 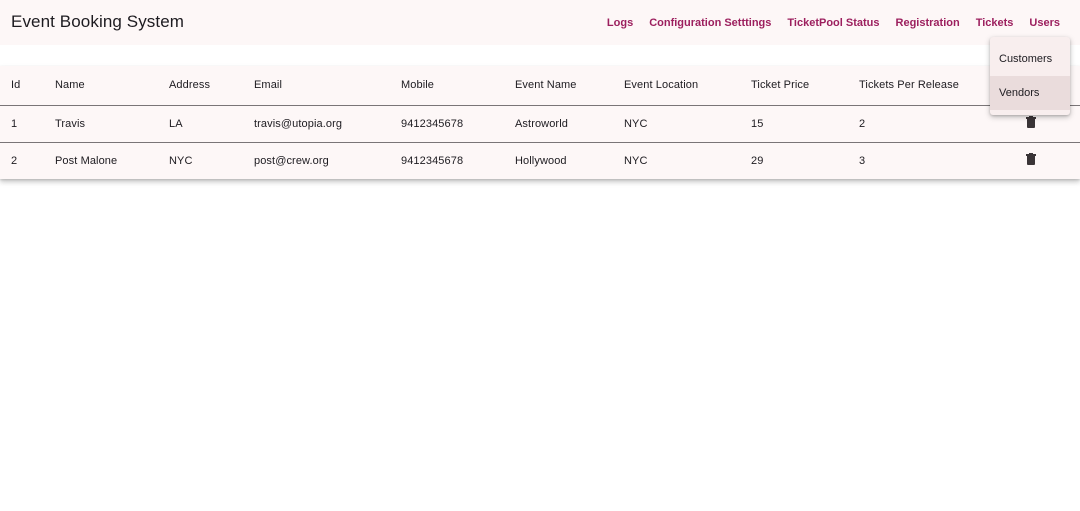 I want to click on column-header-email: Email, so click(x=316, y=86).